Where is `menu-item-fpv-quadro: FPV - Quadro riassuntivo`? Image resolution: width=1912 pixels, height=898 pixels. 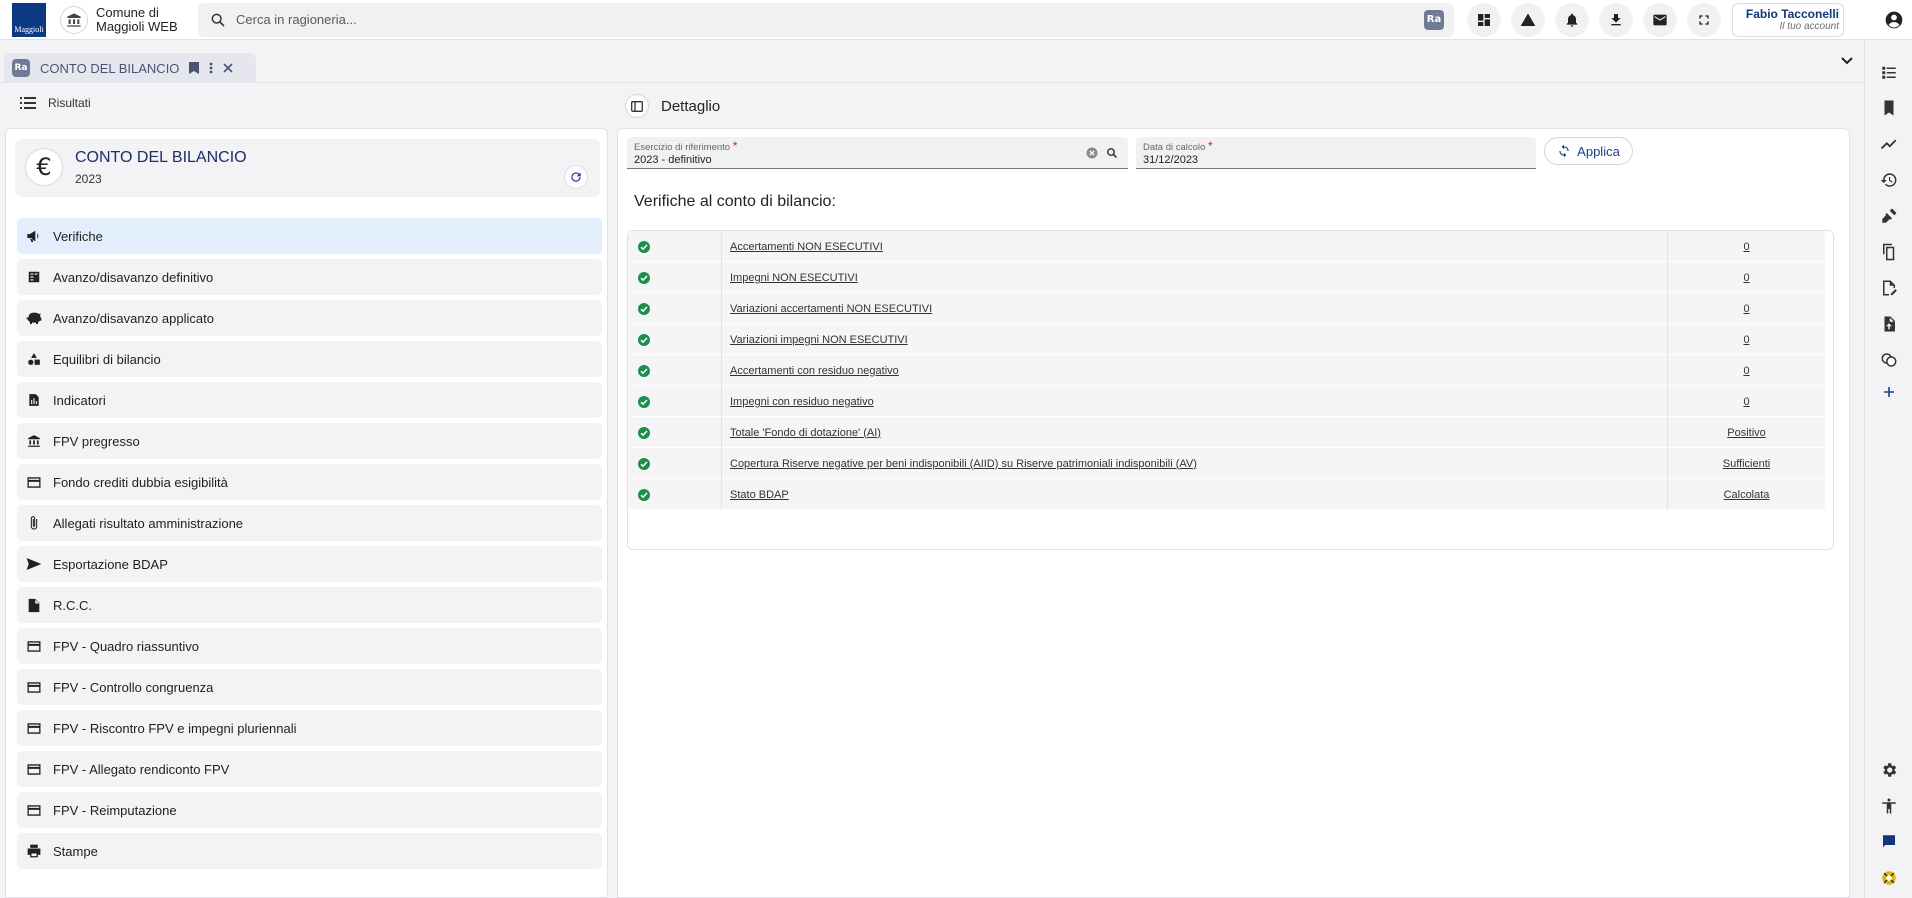
menu-item-fpv-quadro: FPV - Quadro riassuntivo is located at coordinates (309, 646).